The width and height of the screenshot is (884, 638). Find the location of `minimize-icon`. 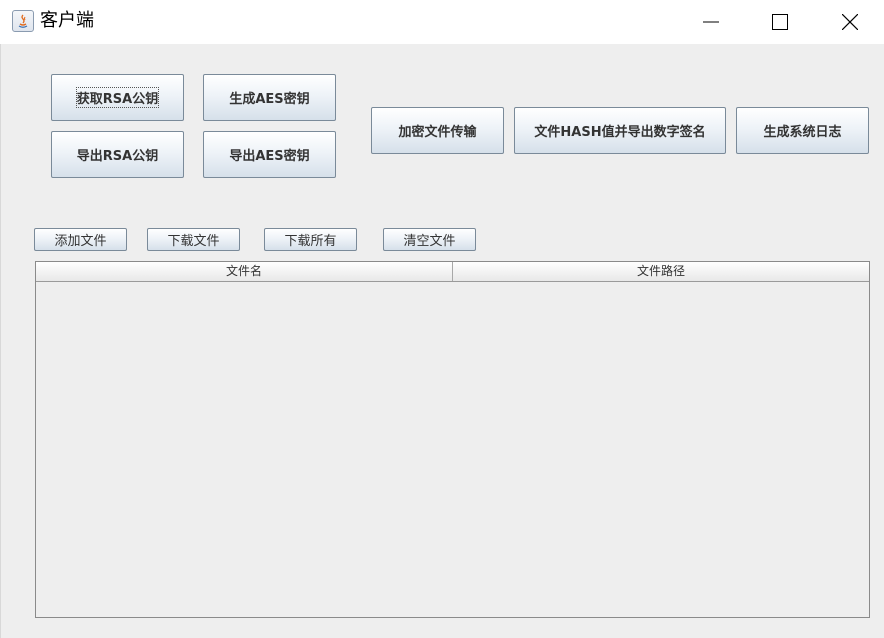

minimize-icon is located at coordinates (711, 22).